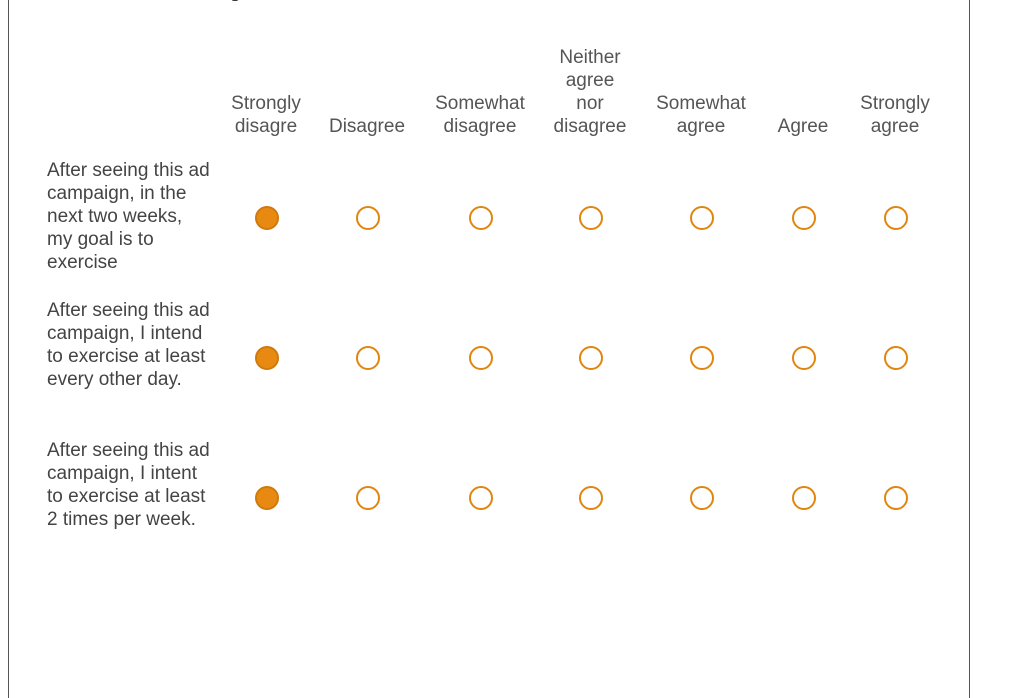 The image size is (1030, 698). I want to click on col-header-strongly-disagree: Strongly disagre, so click(266, 115).